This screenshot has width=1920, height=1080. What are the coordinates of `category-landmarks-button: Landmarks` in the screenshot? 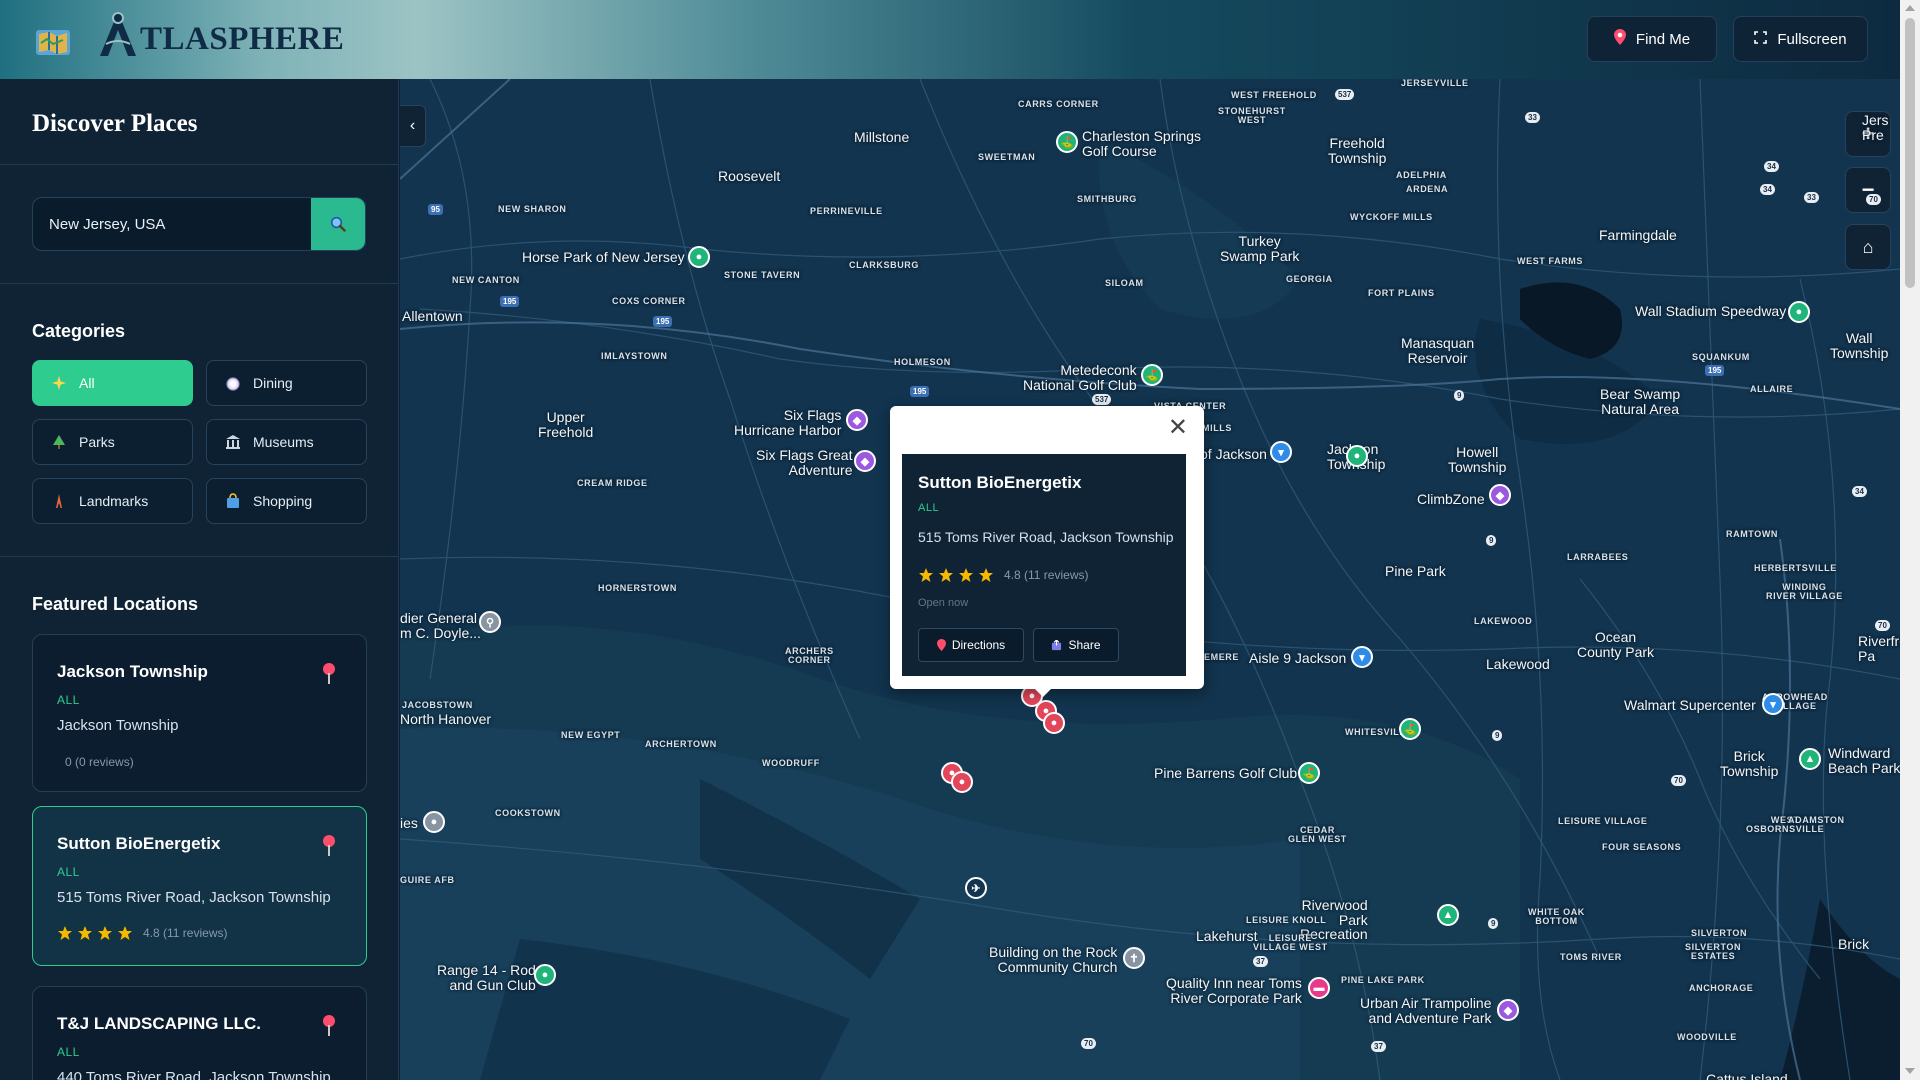 It's located at (112, 501).